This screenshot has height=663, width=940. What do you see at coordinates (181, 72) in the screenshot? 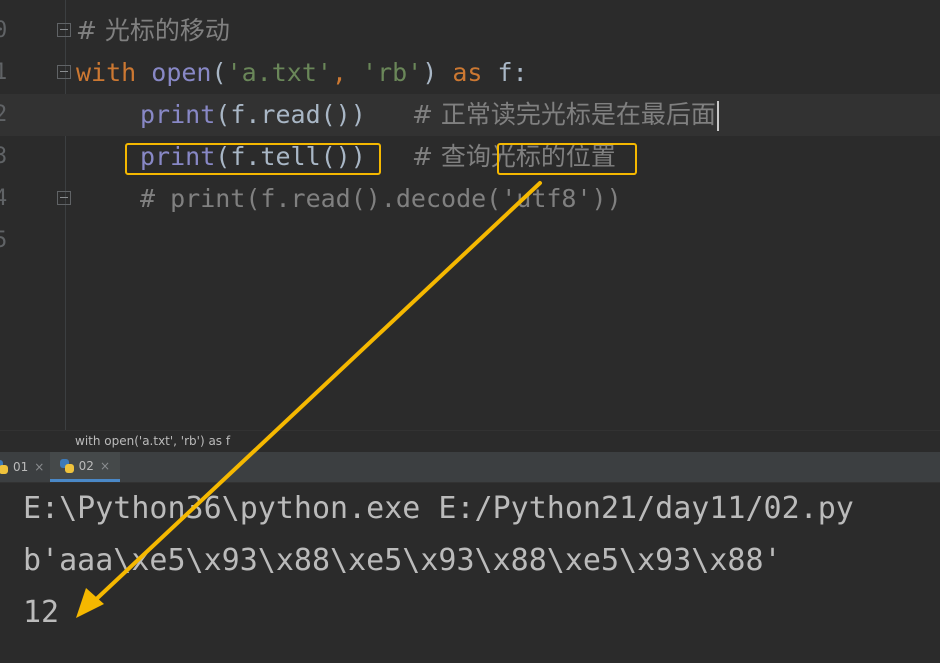
I see `builtin-open: open` at bounding box center [181, 72].